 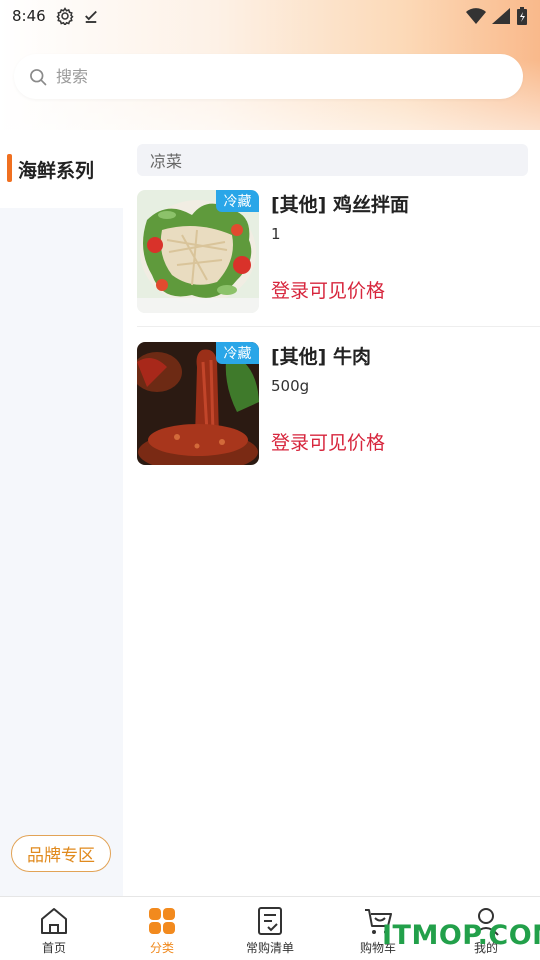 I want to click on nav-label: 常购清单, so click(x=269, y=948).